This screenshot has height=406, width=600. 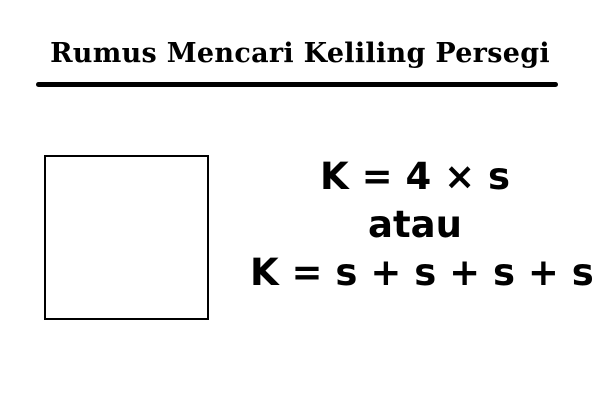 What do you see at coordinates (300, 53) in the screenshot?
I see `diagram-title: Rumus Mencari Keliling Persegi` at bounding box center [300, 53].